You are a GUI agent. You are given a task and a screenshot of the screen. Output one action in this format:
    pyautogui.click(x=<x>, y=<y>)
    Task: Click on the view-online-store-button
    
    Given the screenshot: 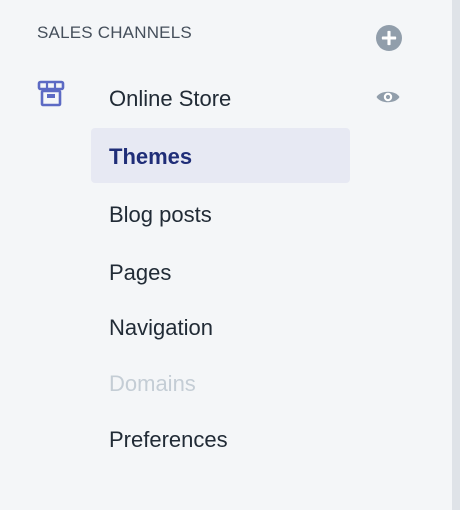 What is the action you would take?
    pyautogui.click(x=388, y=97)
    